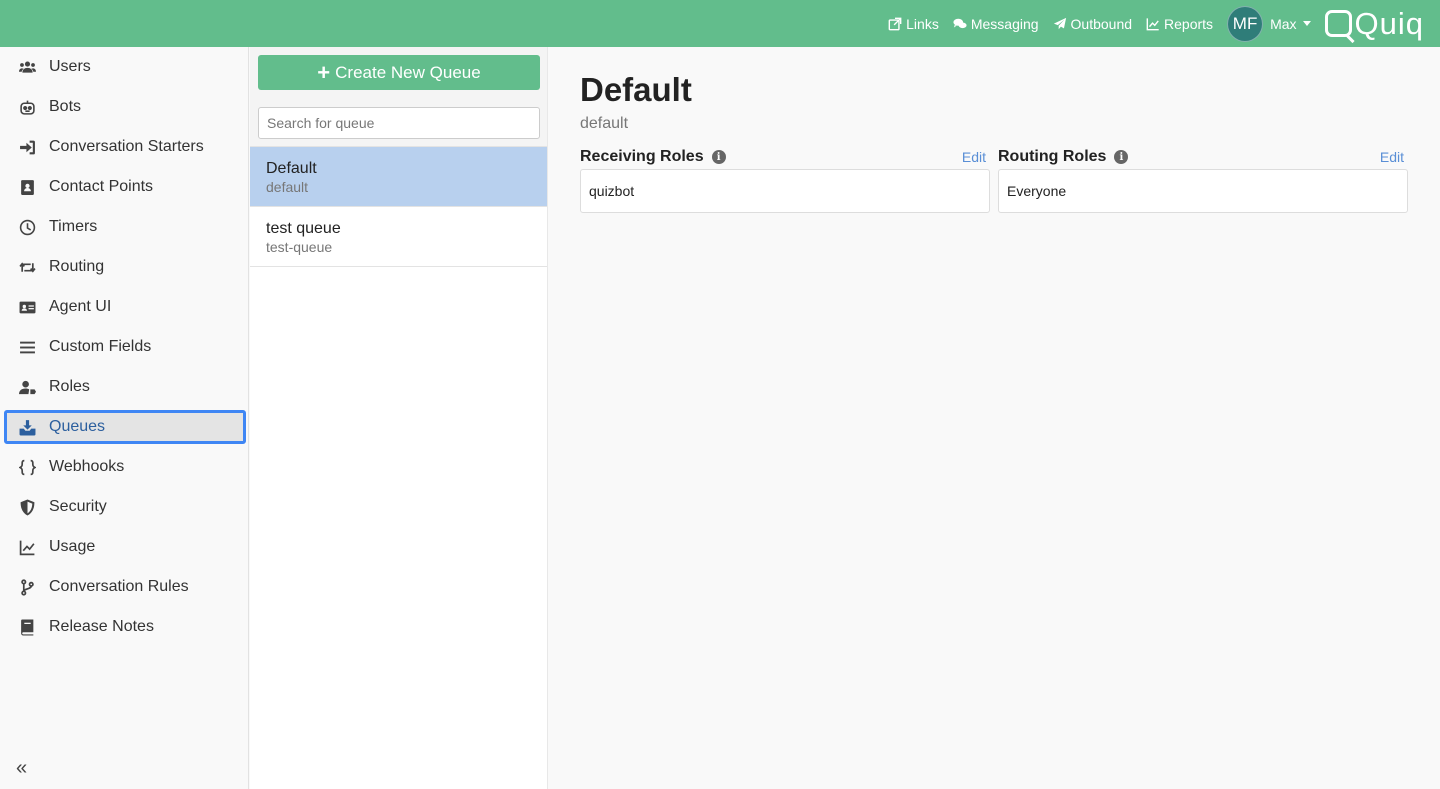 The image size is (1440, 789). I want to click on paper-plane-icon, so click(1059, 23).